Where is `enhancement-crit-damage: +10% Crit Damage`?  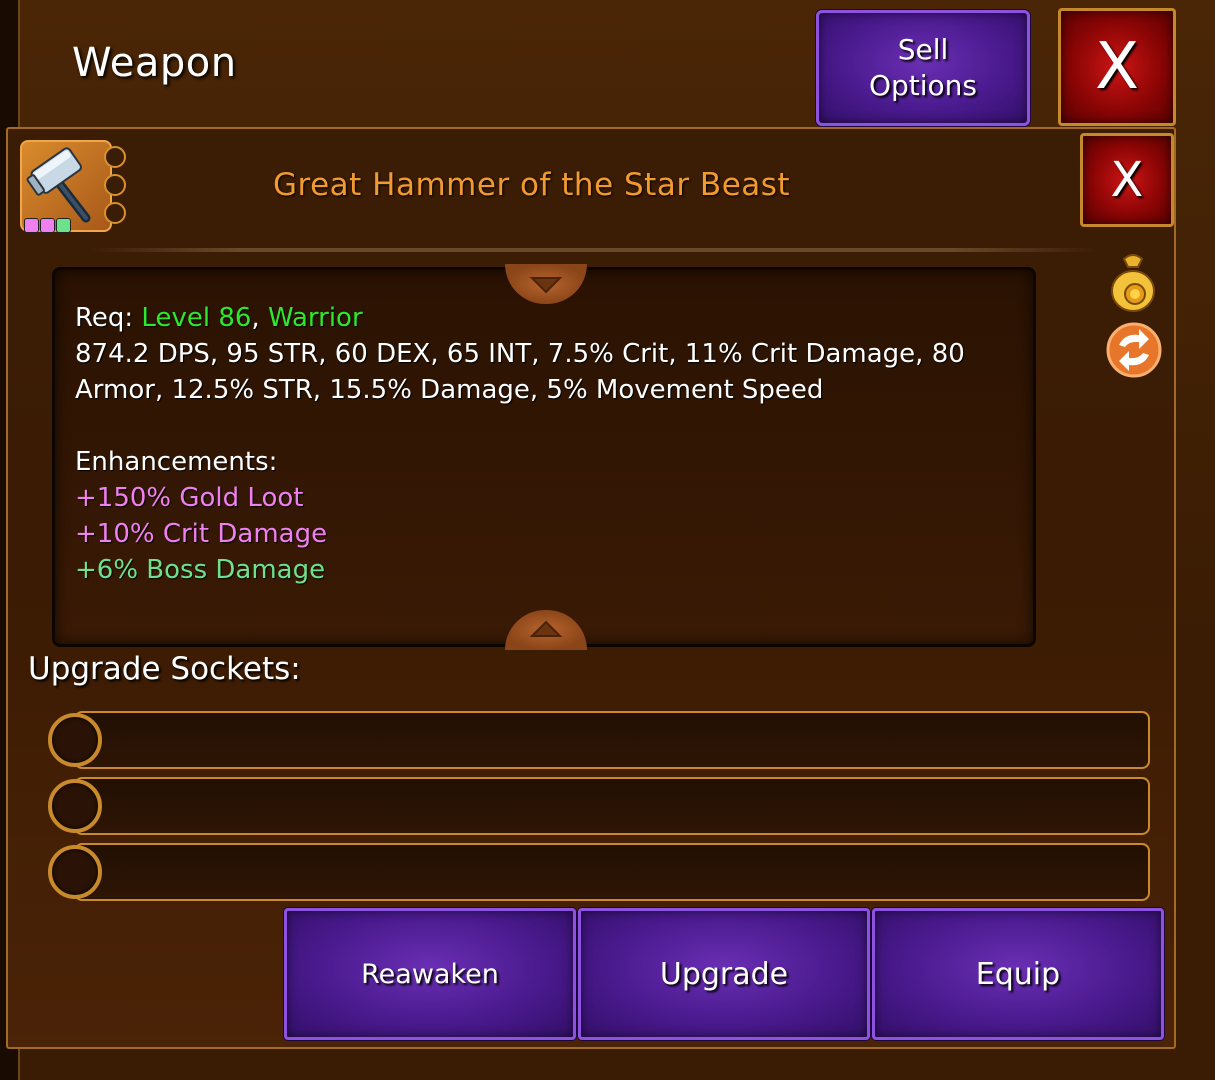
enhancement-crit-damage: +10% Crit Damage is located at coordinates (201, 534).